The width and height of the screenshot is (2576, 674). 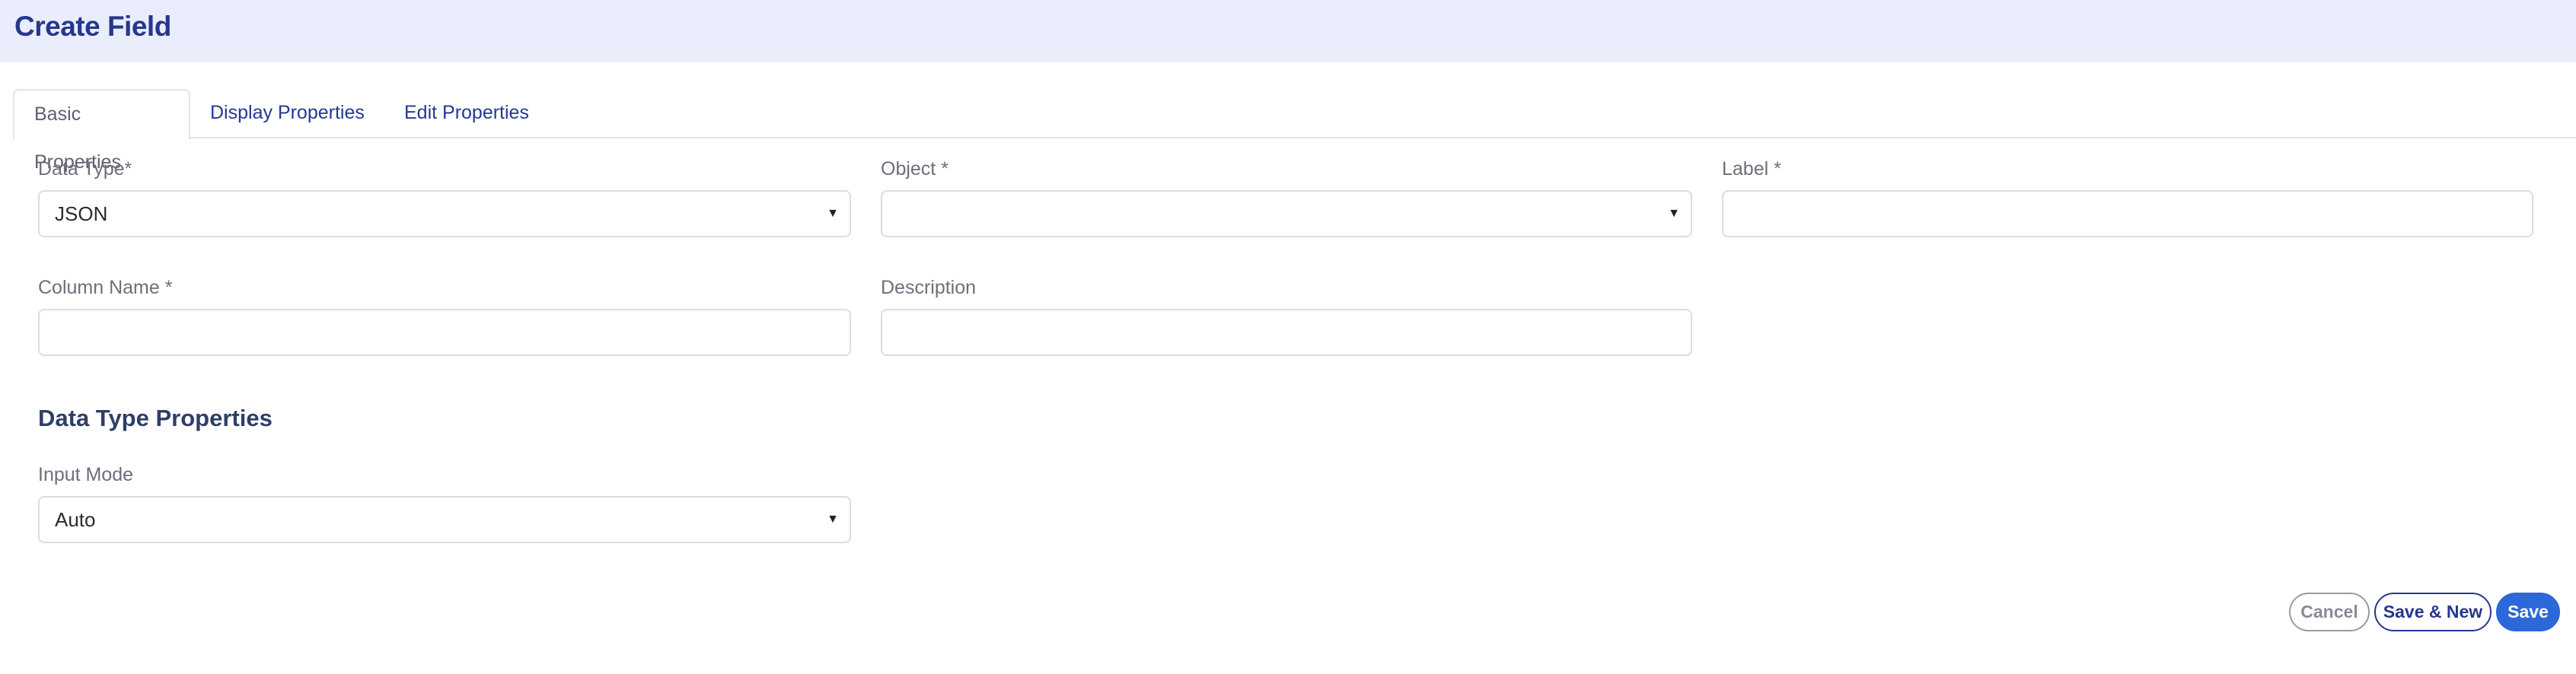 I want to click on tab-edit-properties: Edit Properties, so click(x=467, y=114).